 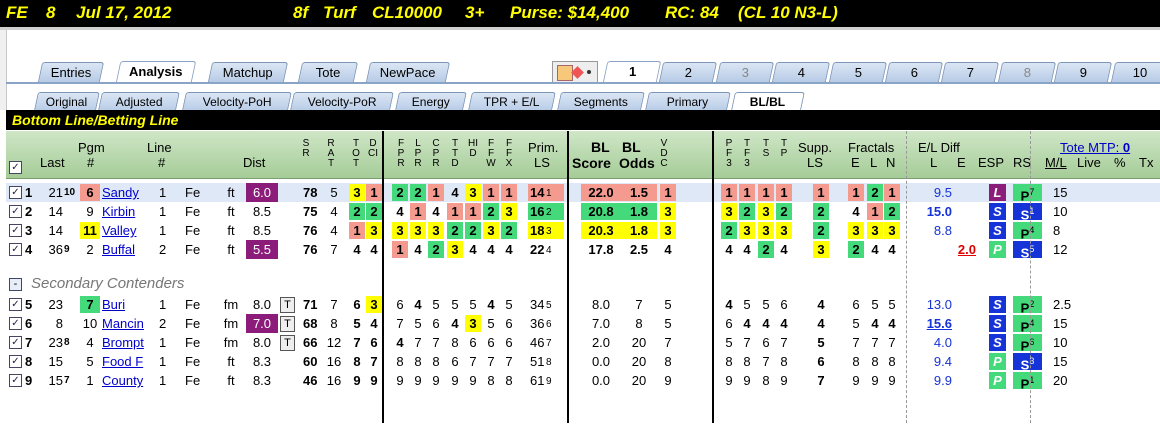 I want to click on fe-label: Fe, so click(x=193, y=304).